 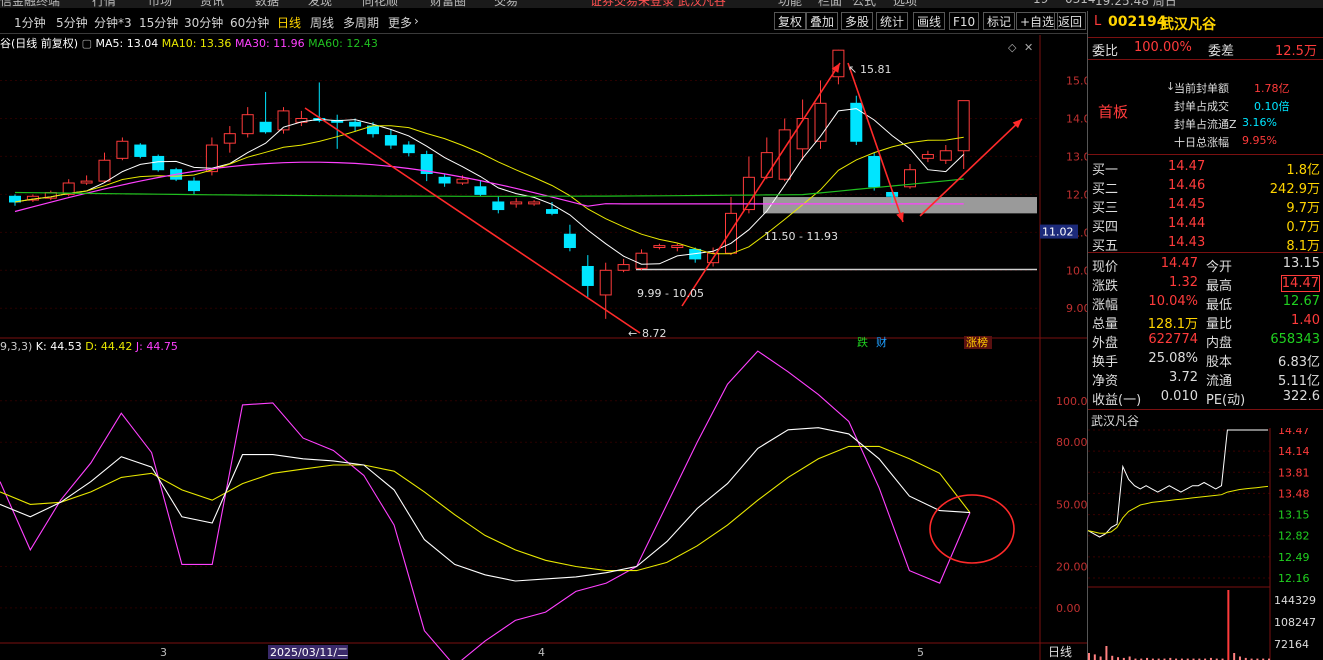 I want to click on price-tick: 13.00, so click(x=1076, y=156).